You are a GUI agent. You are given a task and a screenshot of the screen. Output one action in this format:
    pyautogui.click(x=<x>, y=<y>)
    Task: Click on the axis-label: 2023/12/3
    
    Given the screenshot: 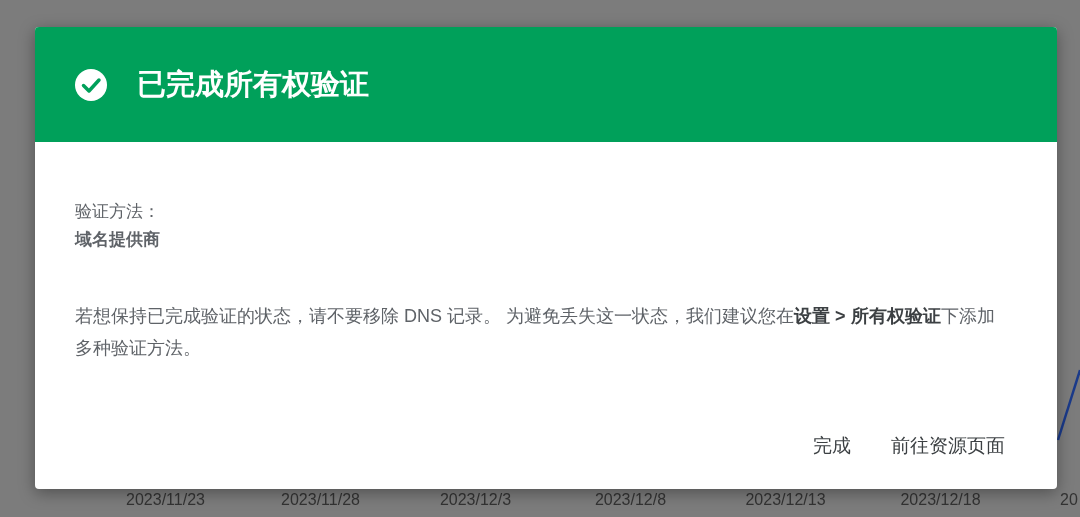 What is the action you would take?
    pyautogui.click(x=475, y=500)
    